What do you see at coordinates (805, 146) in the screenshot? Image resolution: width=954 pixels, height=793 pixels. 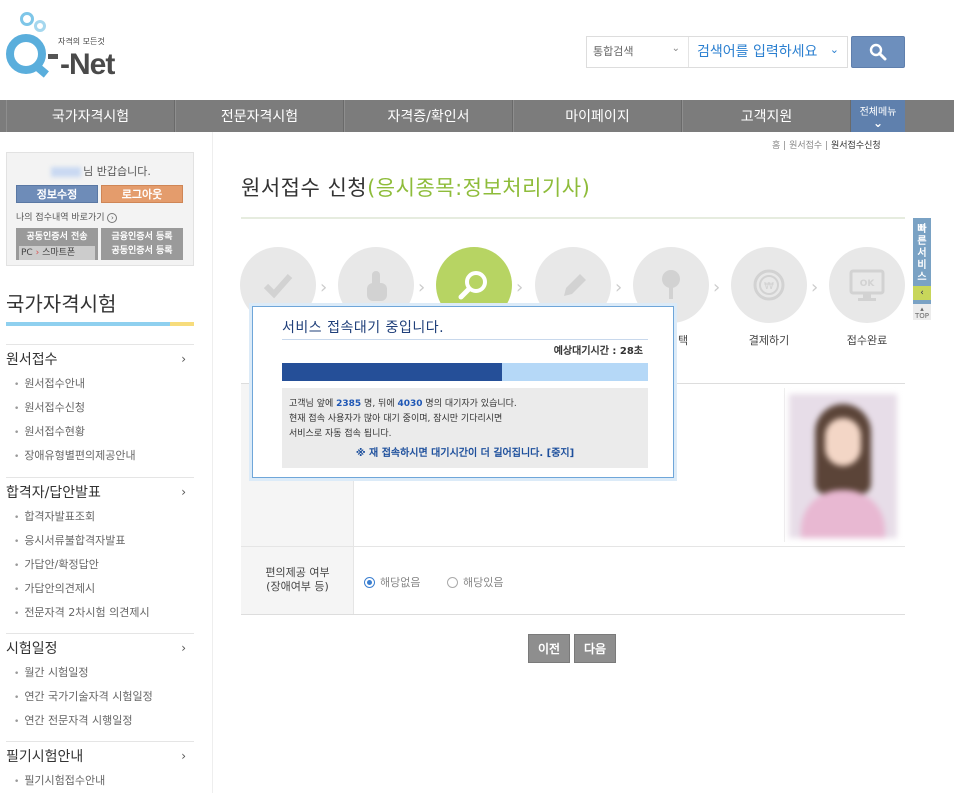 I see `breadcrumb-level1: 원서접수` at bounding box center [805, 146].